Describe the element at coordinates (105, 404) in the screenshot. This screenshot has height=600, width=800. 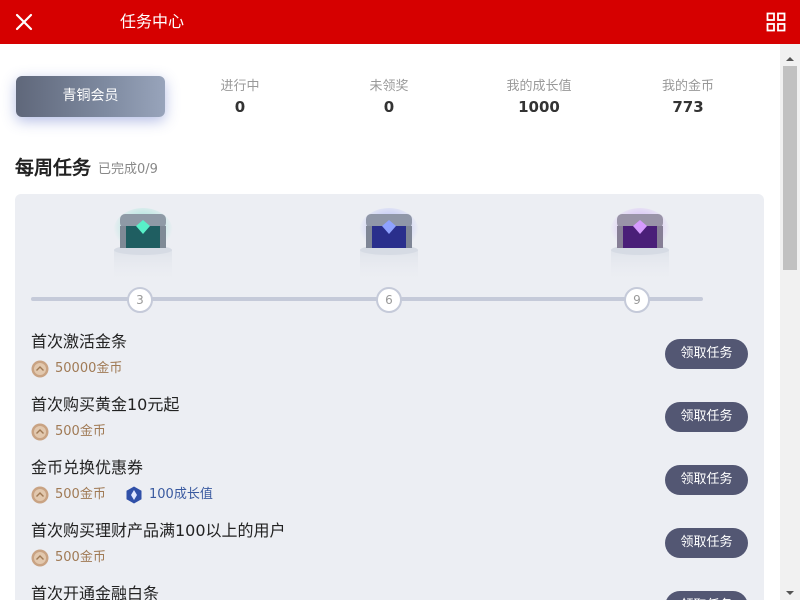
I see `task-title: 首次购买黄金10元起` at that location.